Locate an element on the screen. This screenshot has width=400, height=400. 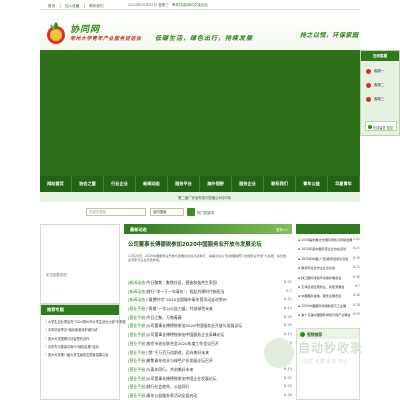
qq-contact-1: 客服一 is located at coordinates (381, 71).